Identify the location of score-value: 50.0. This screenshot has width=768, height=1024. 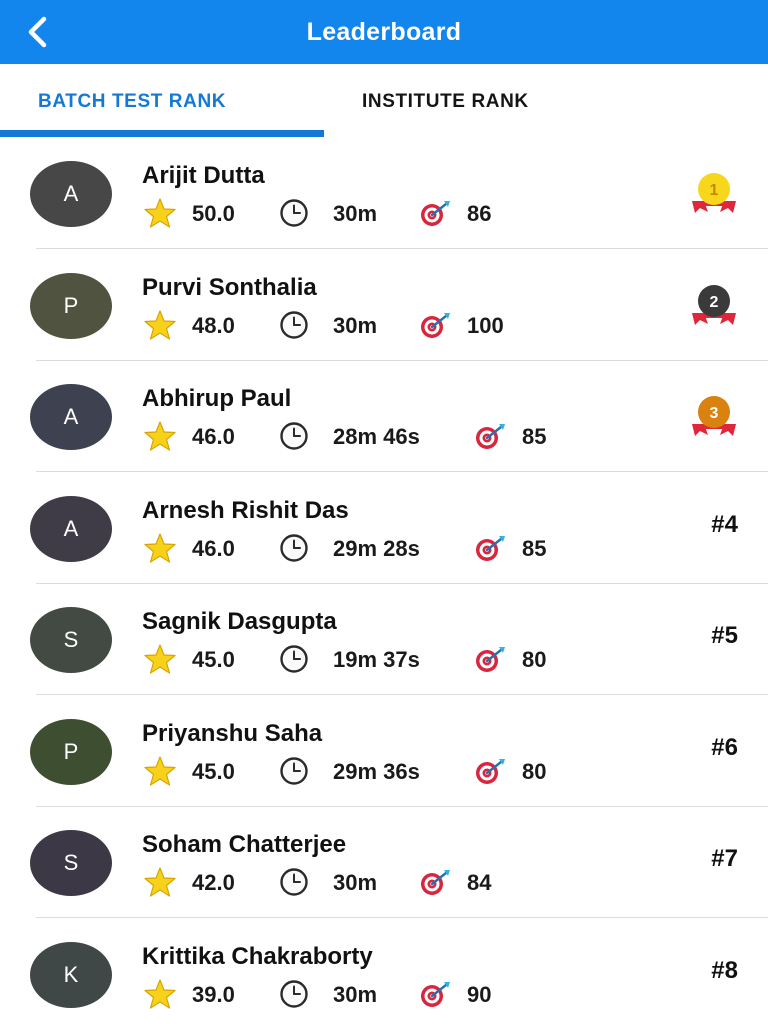
(213, 213).